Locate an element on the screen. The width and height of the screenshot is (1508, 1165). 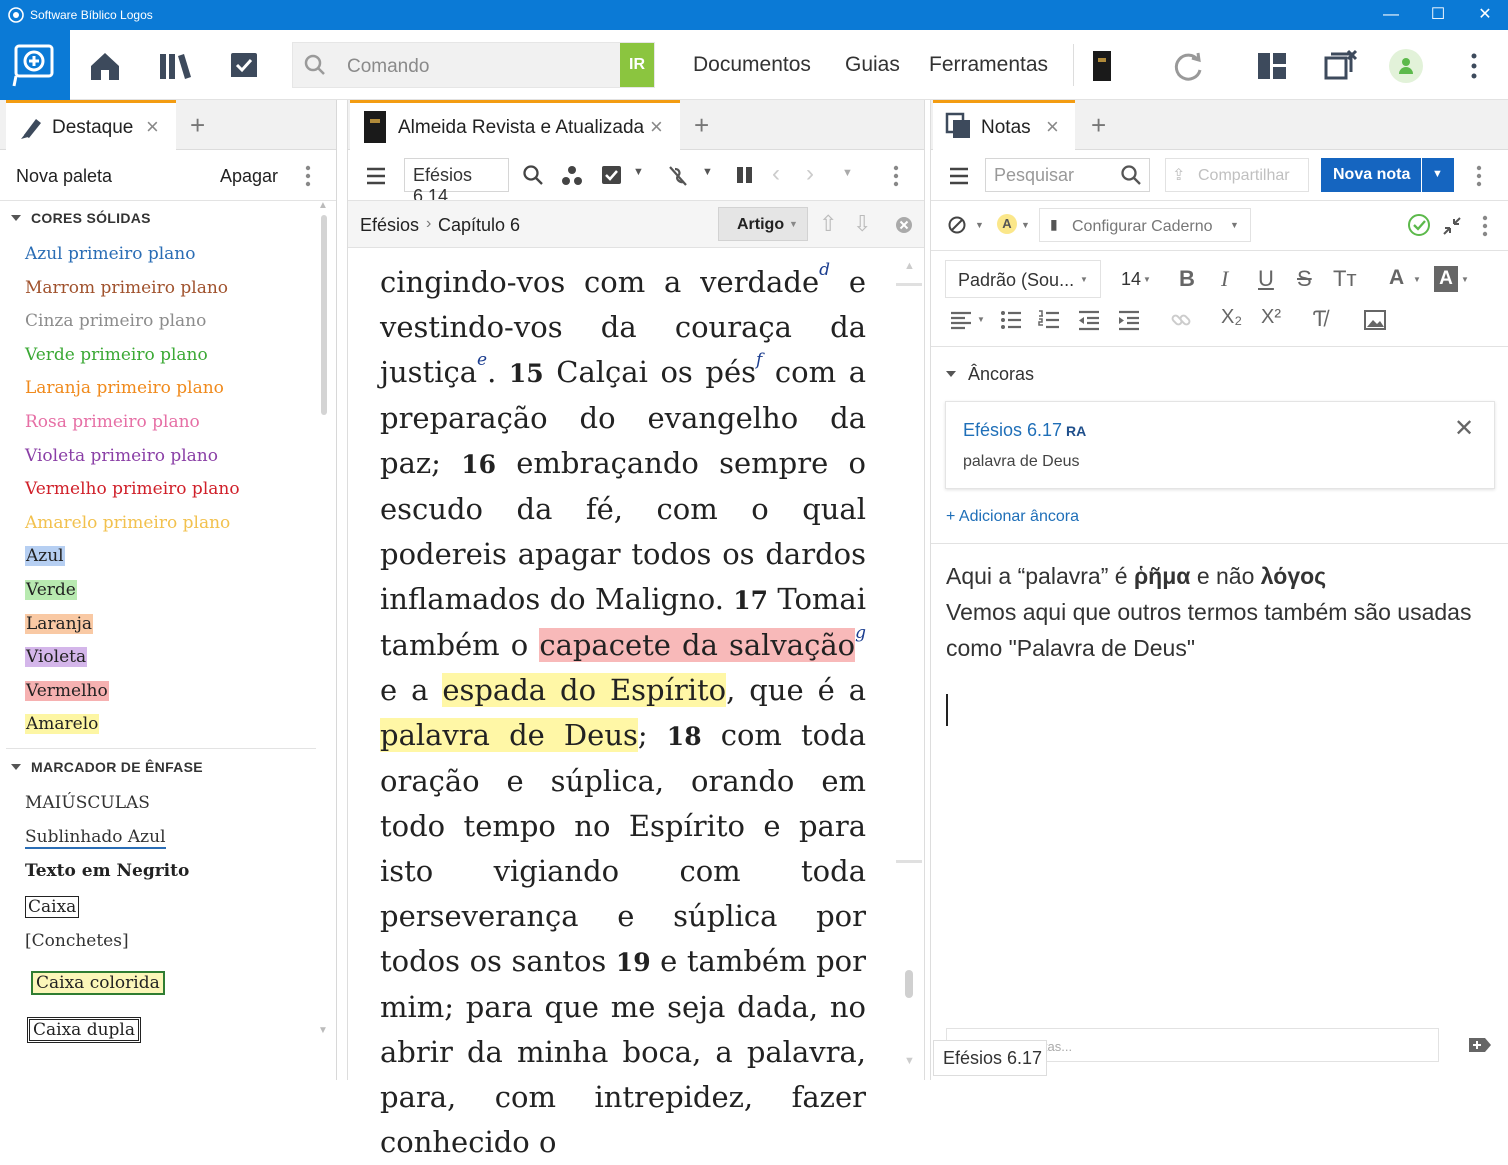
highlight-style-item: Vermelho is located at coordinates (67, 691).